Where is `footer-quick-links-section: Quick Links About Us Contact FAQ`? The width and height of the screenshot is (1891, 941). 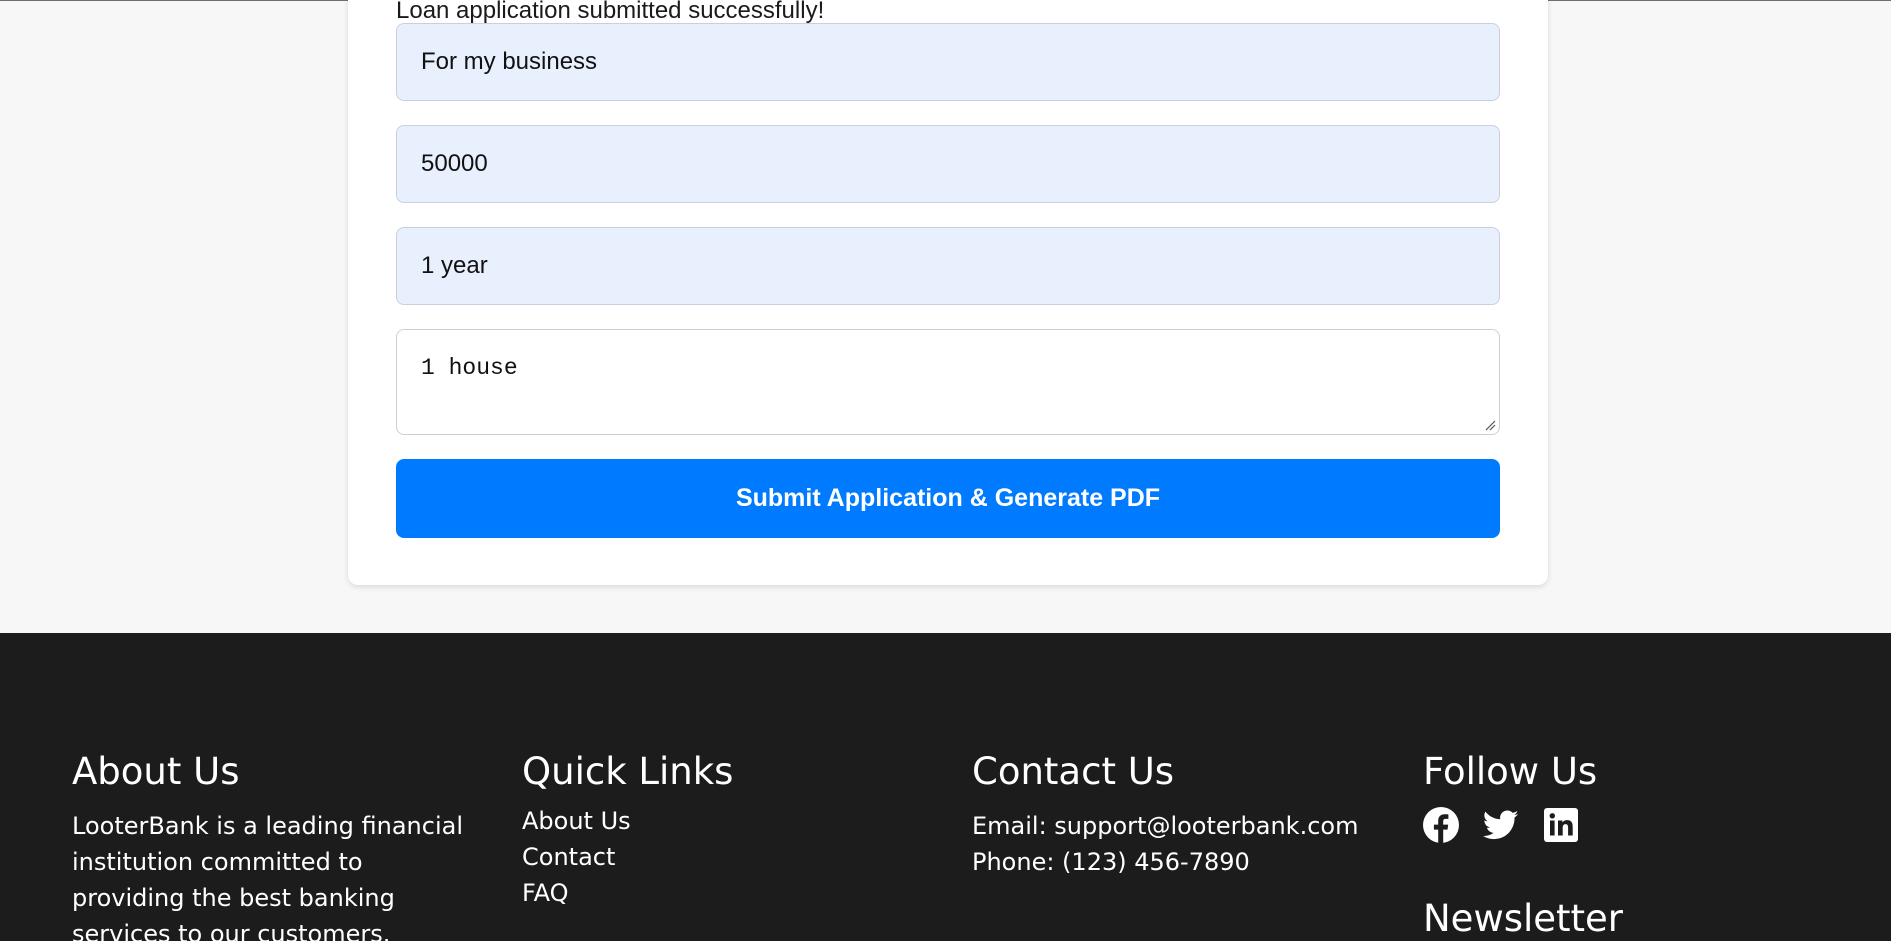
footer-quick-links-section: Quick Links About Us Contact FAQ is located at coordinates (732, 829).